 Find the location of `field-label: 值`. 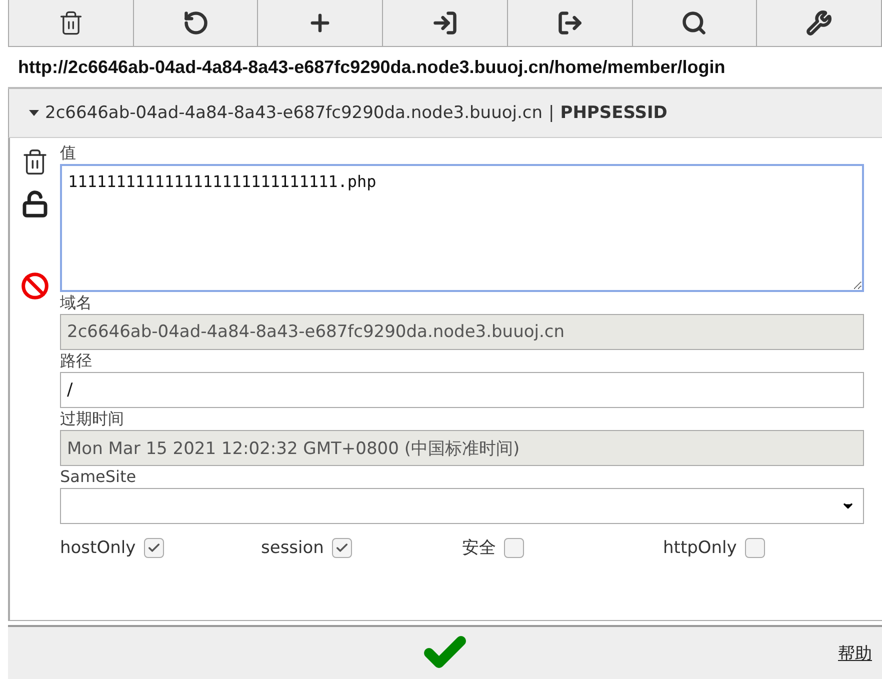

field-label: 值 is located at coordinates (68, 153).